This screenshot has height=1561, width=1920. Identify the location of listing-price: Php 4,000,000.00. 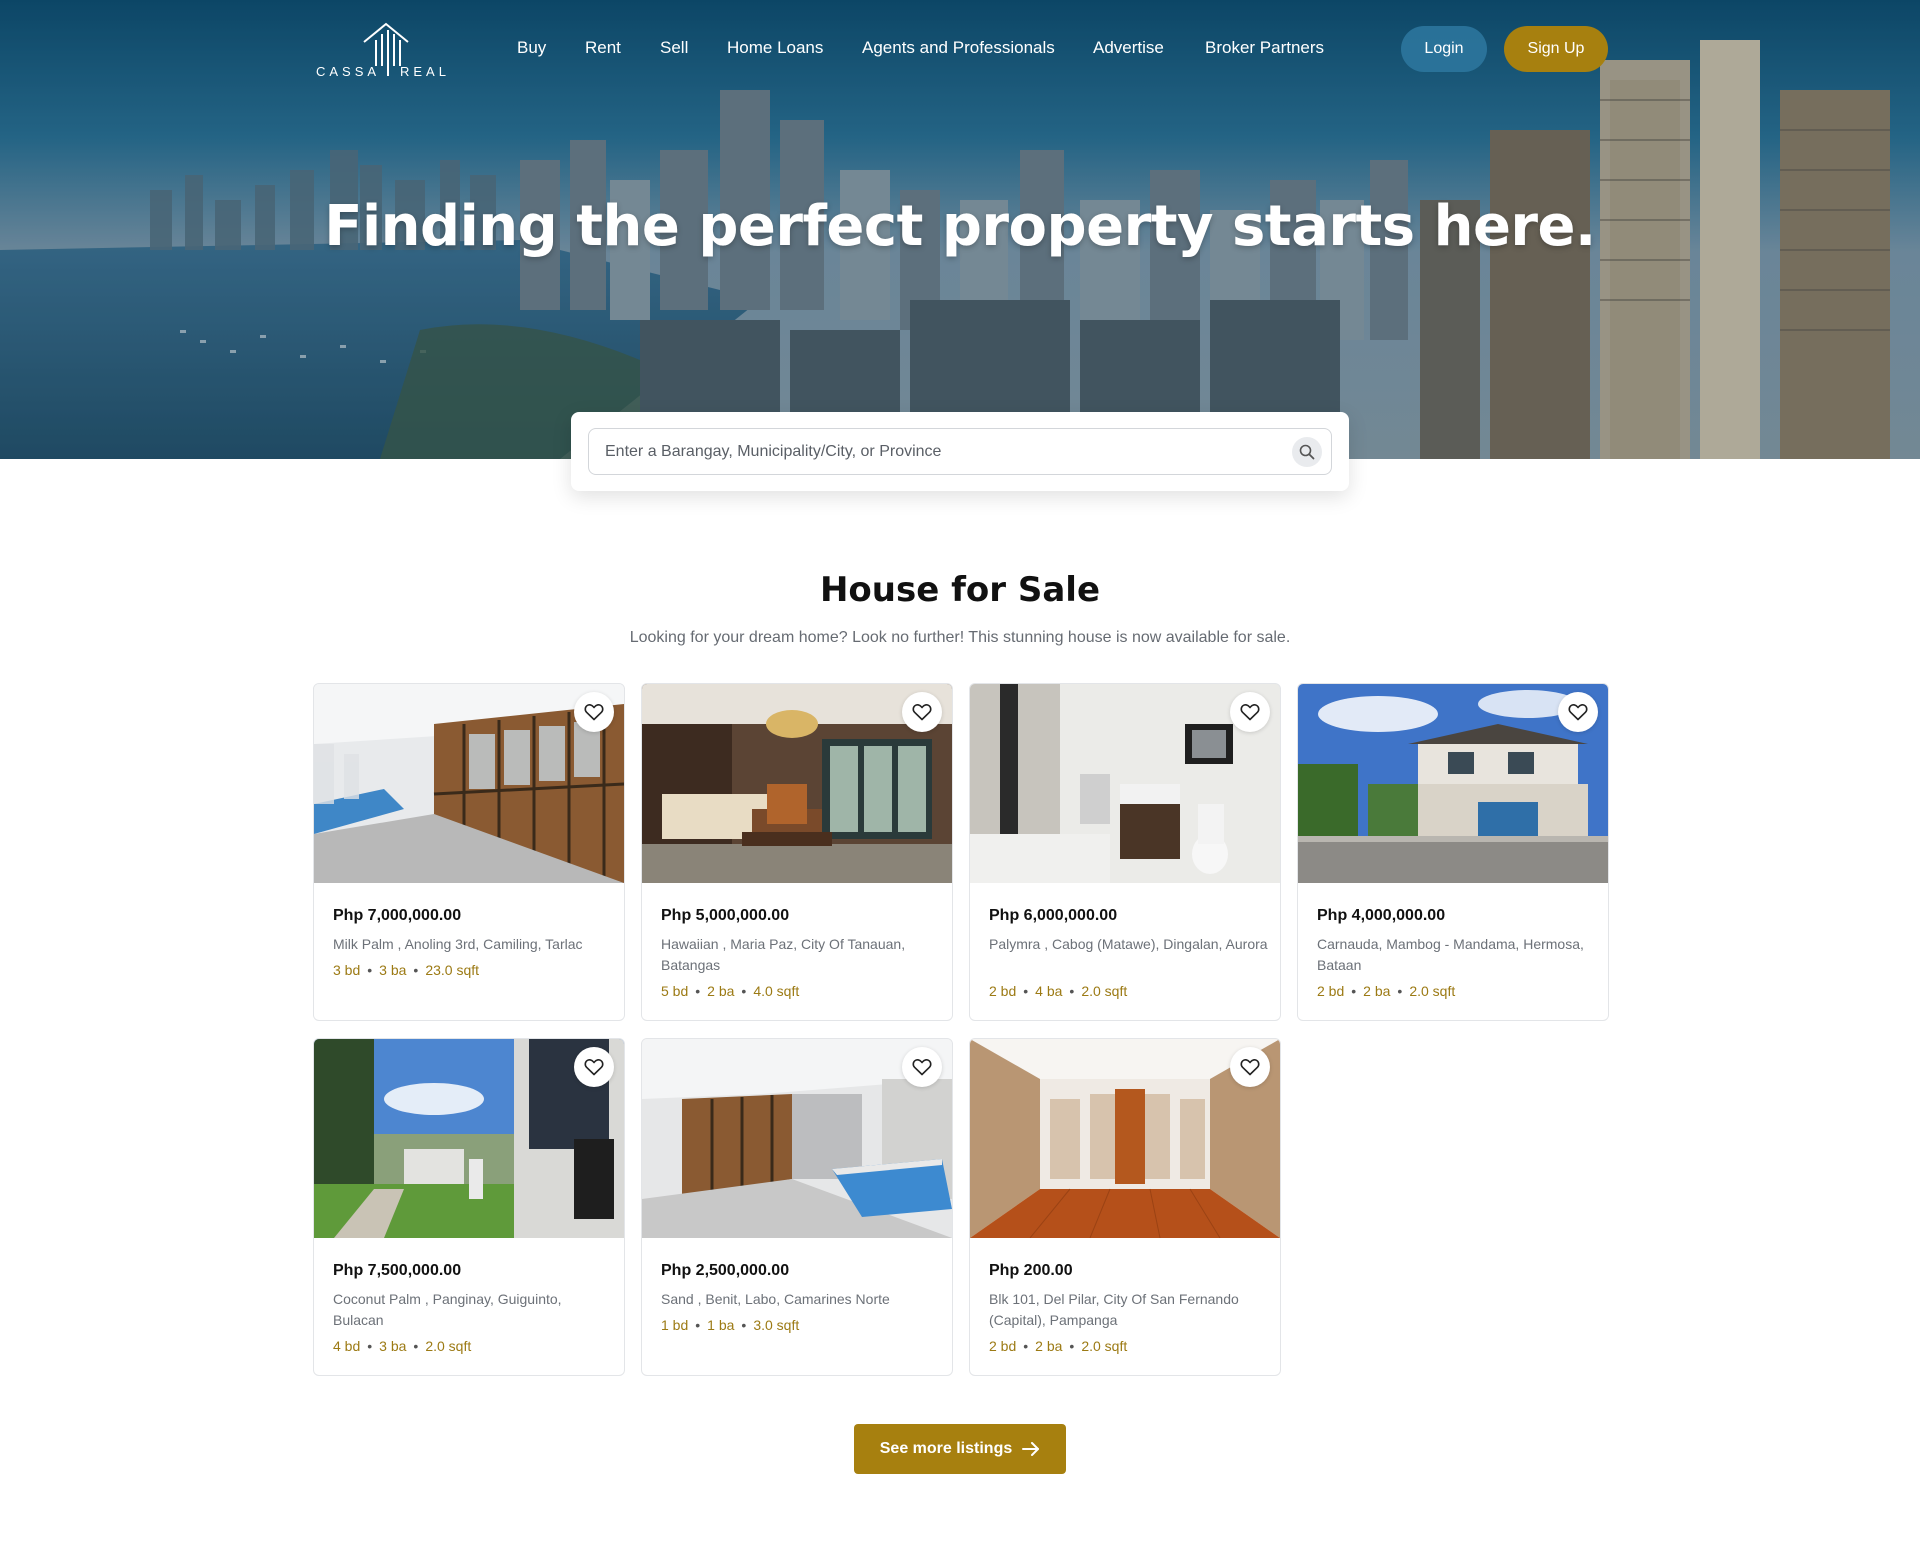
(1381, 915).